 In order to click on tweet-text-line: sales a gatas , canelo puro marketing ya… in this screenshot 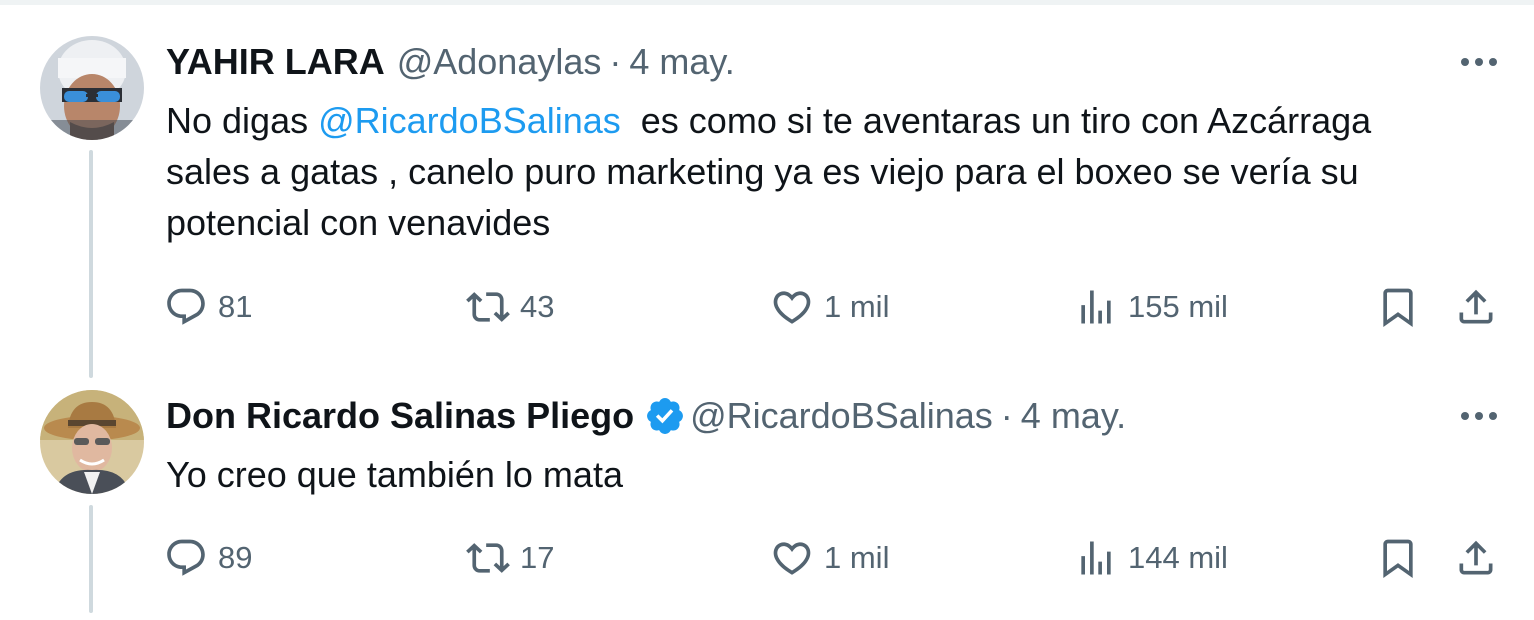, I will do `click(762, 171)`.